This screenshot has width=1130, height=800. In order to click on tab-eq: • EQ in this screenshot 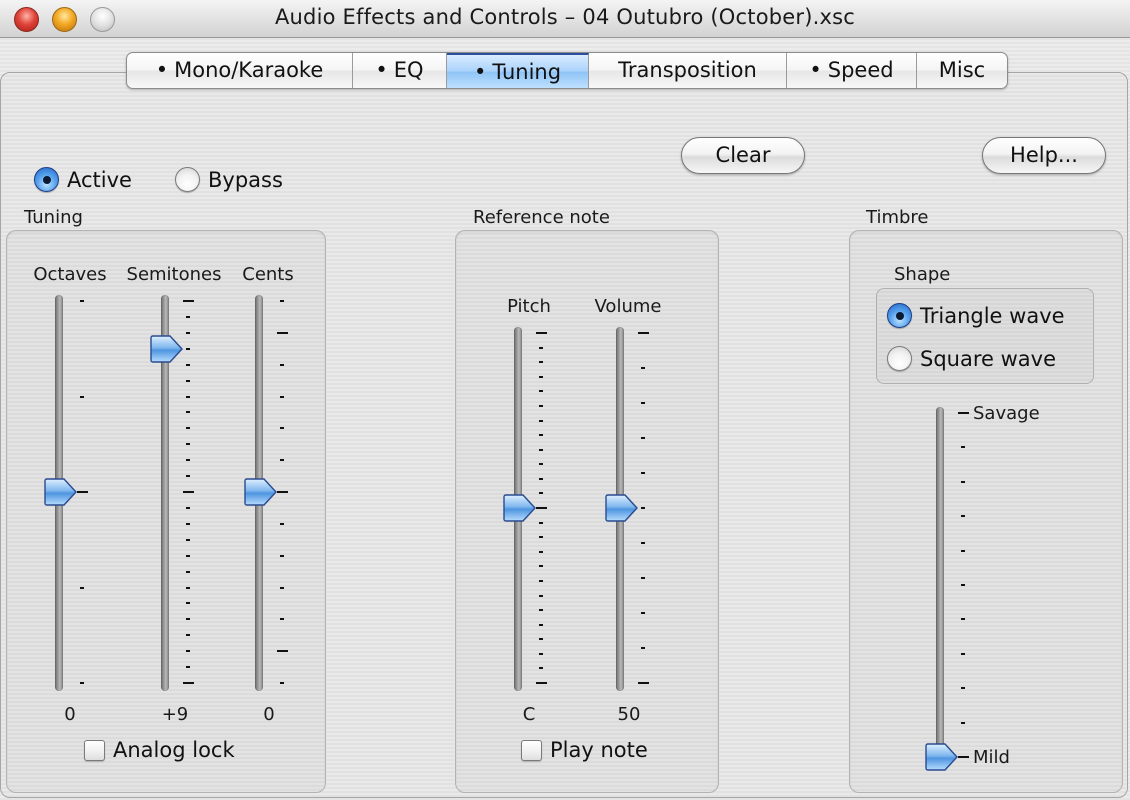, I will do `click(400, 70)`.